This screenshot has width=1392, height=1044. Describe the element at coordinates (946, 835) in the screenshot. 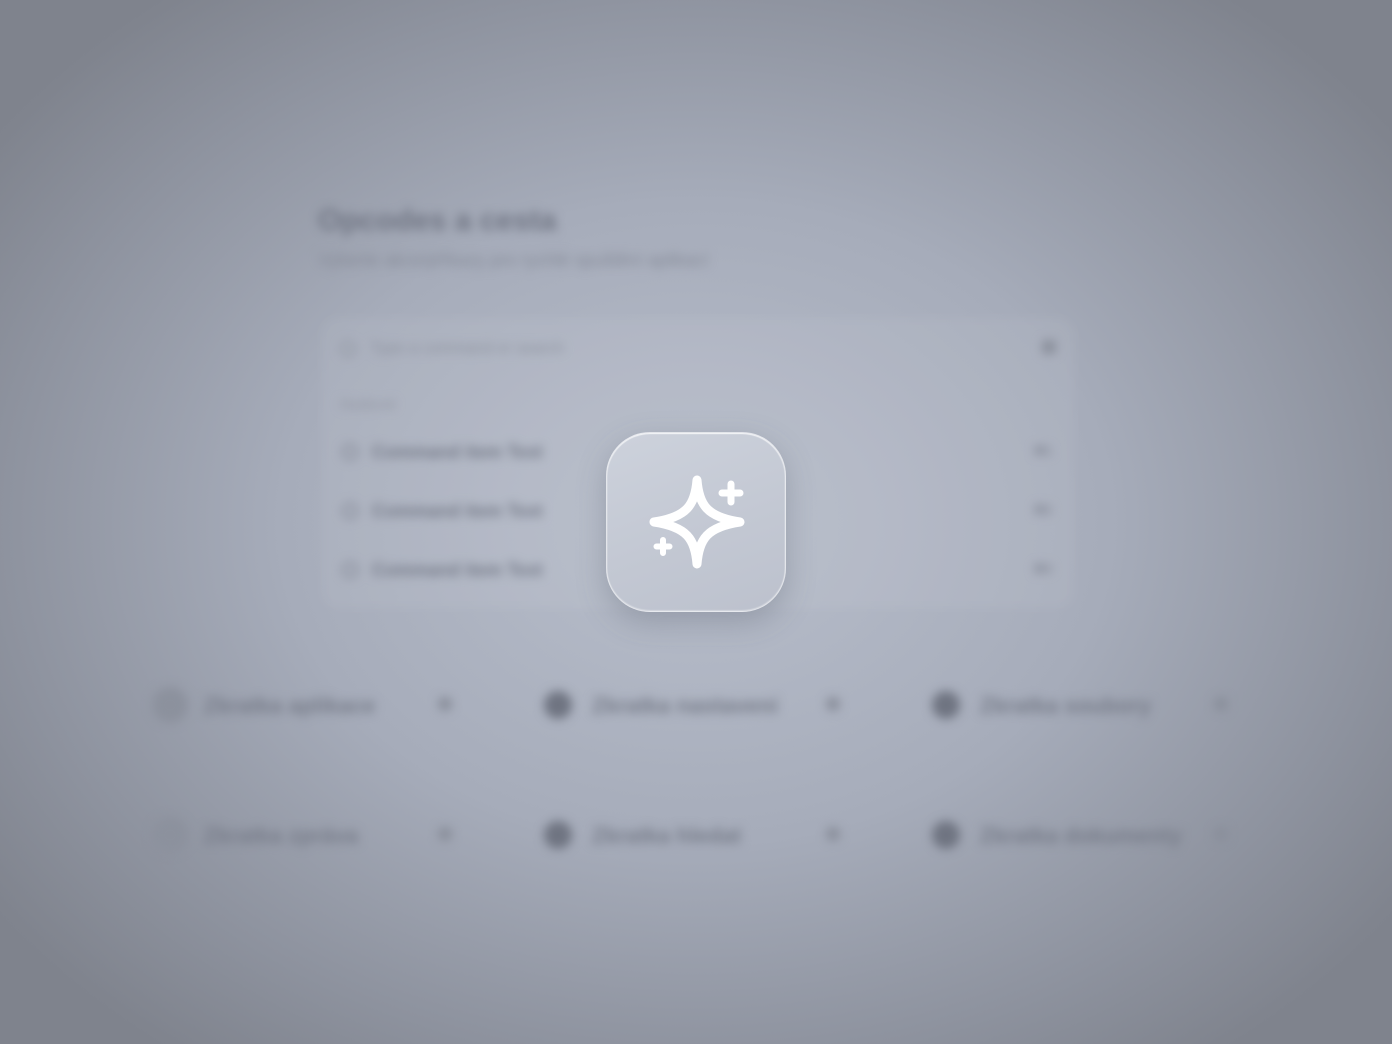

I see `document-icon` at that location.